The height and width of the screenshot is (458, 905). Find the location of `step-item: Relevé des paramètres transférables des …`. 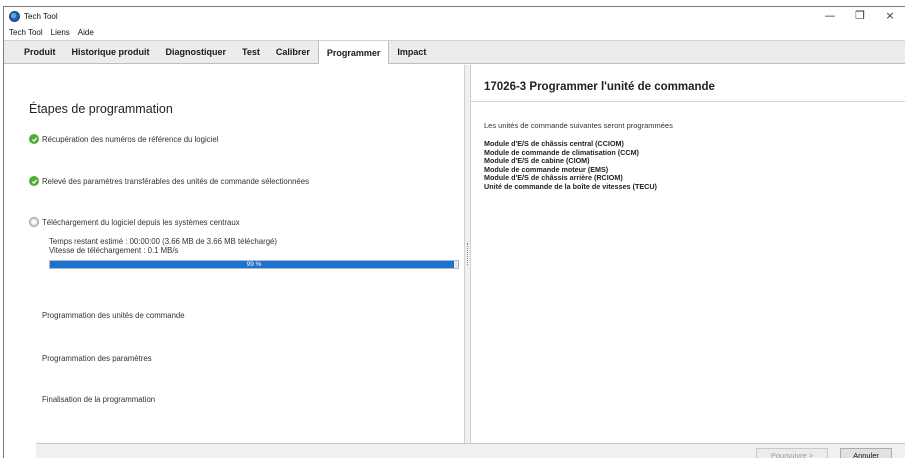

step-item: Relevé des paramètres transférables des … is located at coordinates (169, 181).